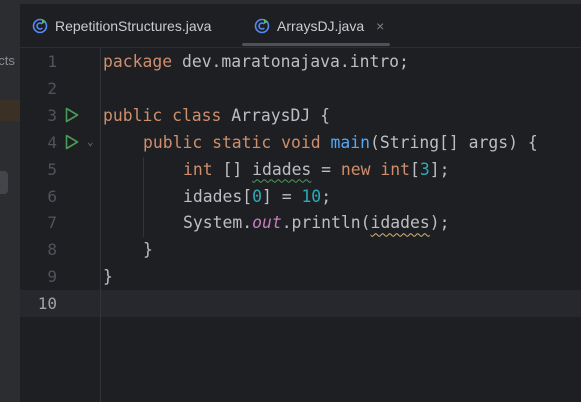 The width and height of the screenshot is (581, 402). I want to click on code-token: out, so click(267, 223).